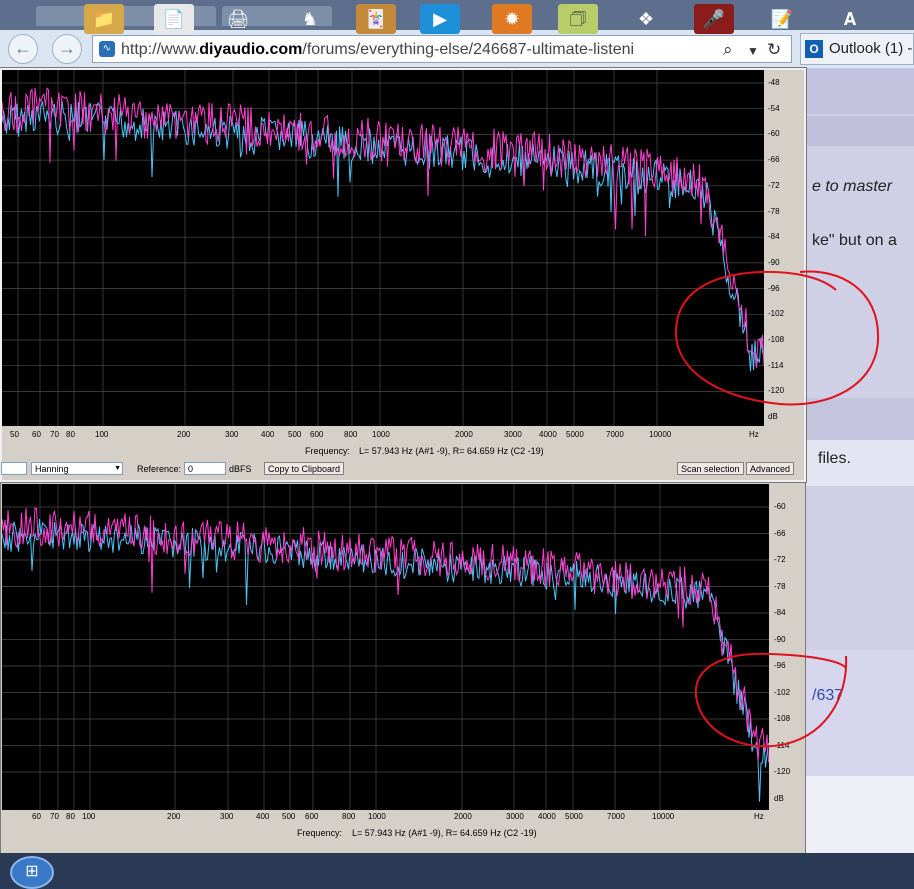 The image size is (914, 889). What do you see at coordinates (774, 50) in the screenshot?
I see `refresh-icon: ↻` at bounding box center [774, 50].